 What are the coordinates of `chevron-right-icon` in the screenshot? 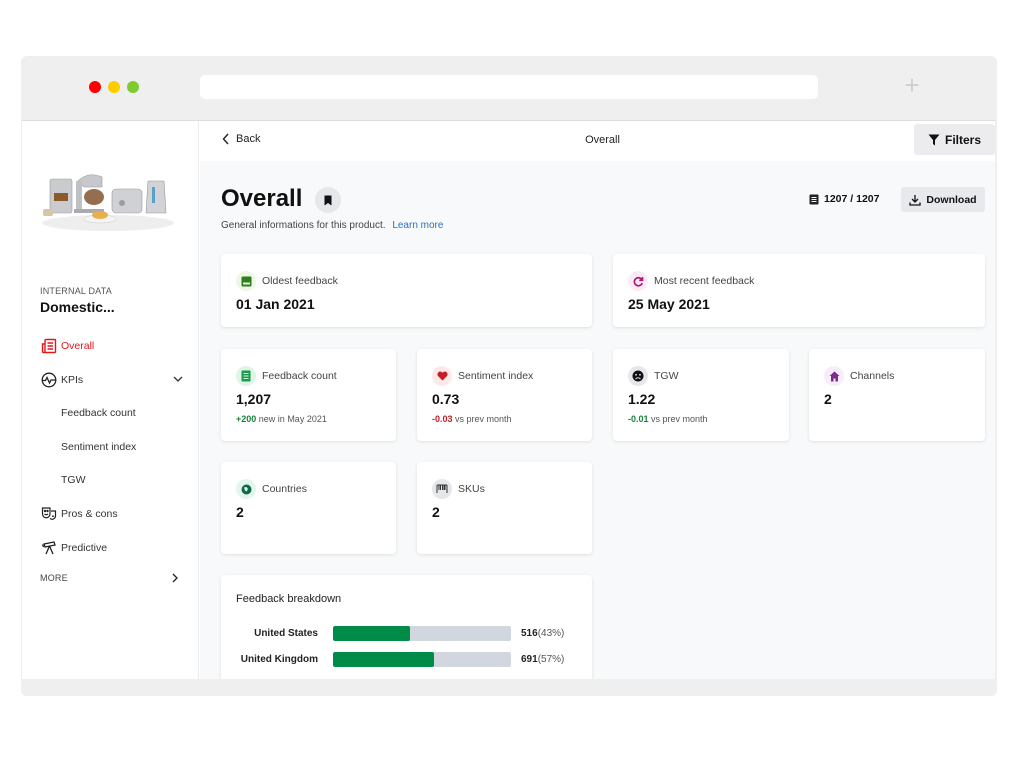 It's located at (175, 578).